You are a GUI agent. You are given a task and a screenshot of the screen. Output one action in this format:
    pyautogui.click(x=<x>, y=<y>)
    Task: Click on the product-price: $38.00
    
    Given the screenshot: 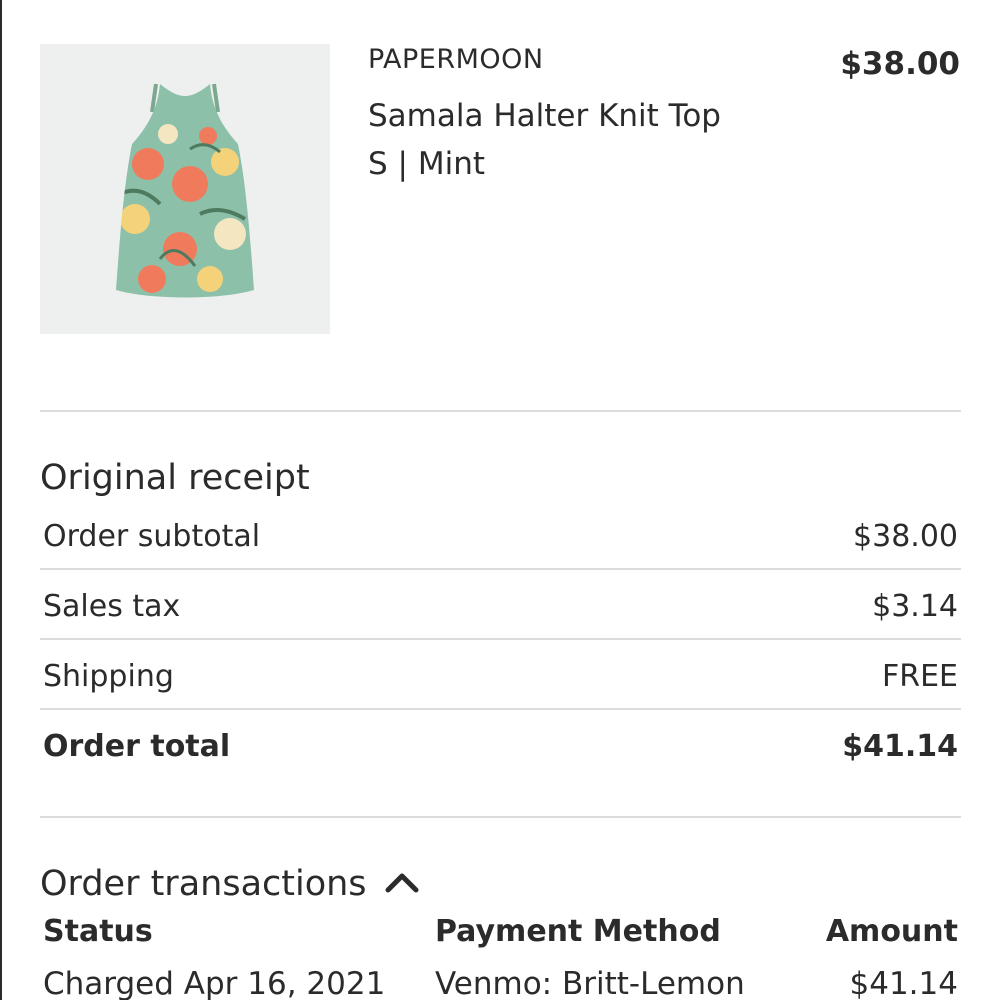 What is the action you would take?
    pyautogui.click(x=900, y=64)
    